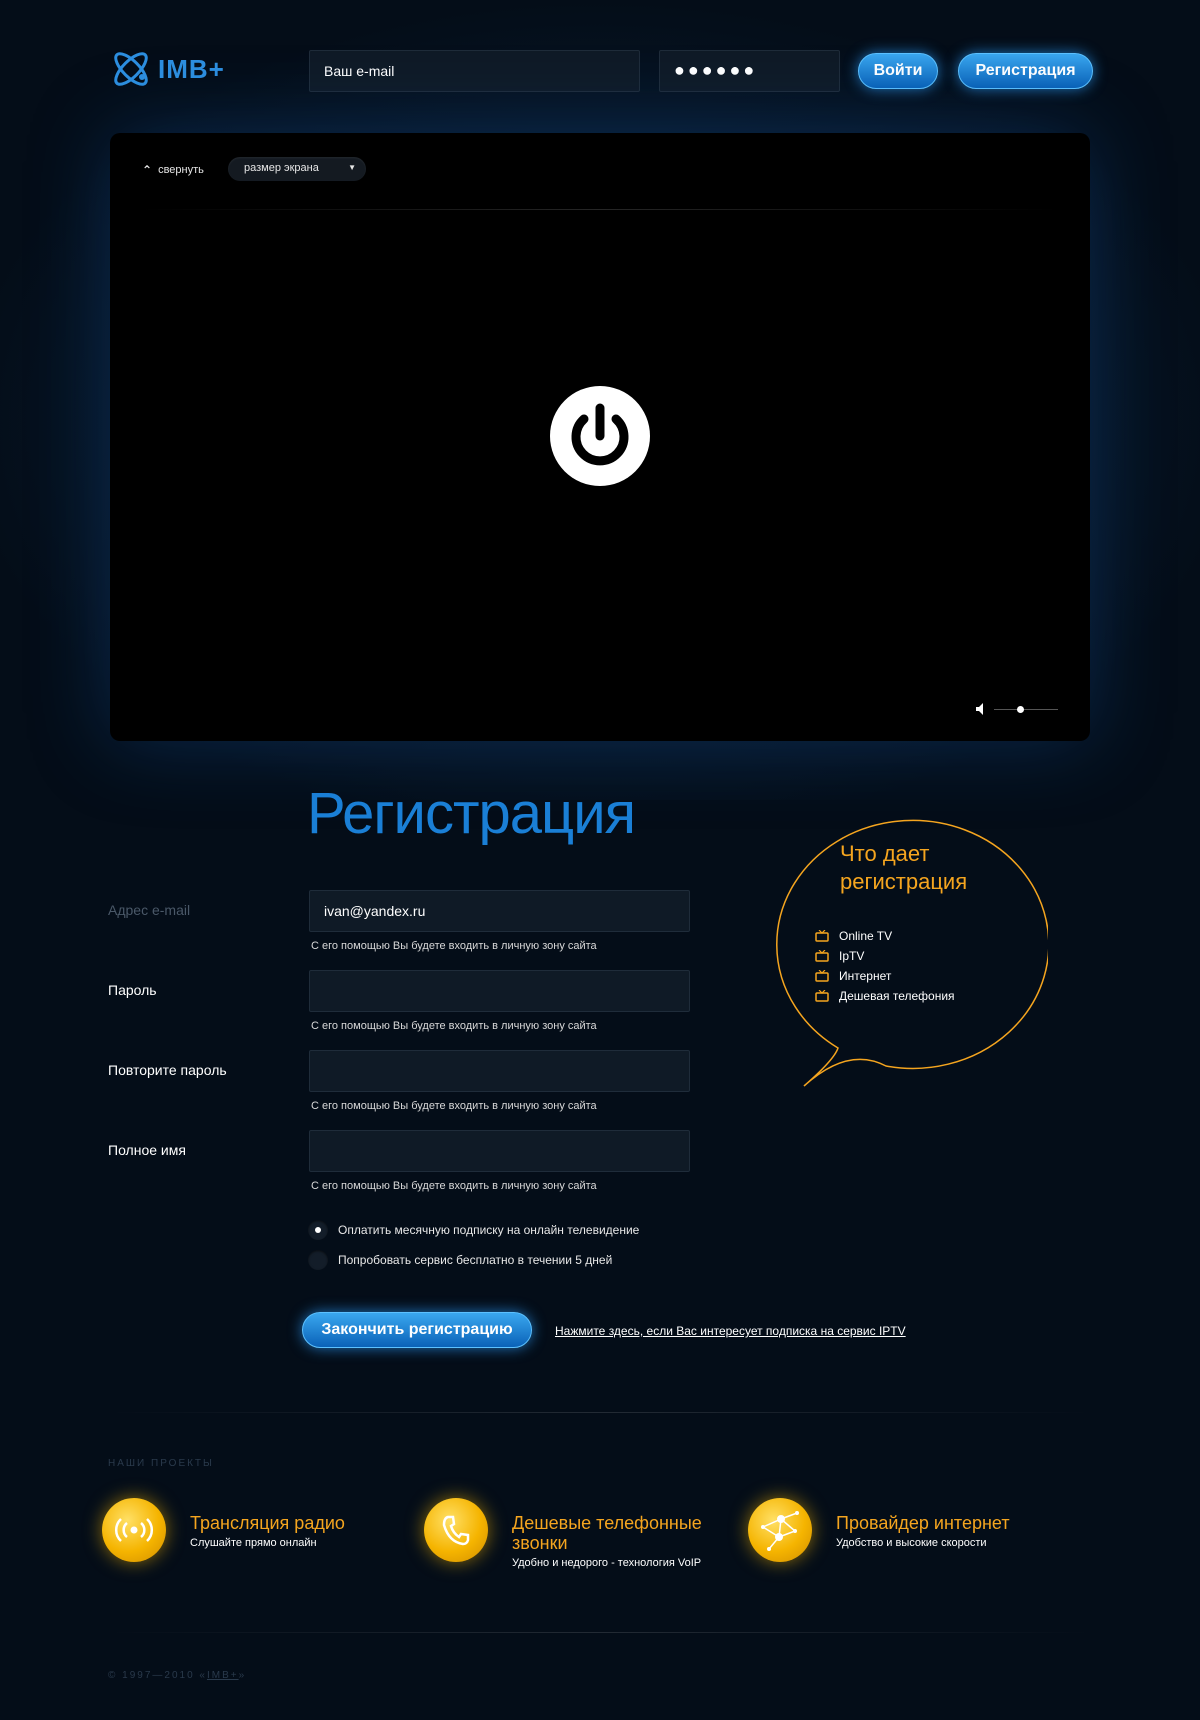 The height and width of the screenshot is (1720, 1200). What do you see at coordinates (456, 1530) in the screenshot?
I see `phone-icon` at bounding box center [456, 1530].